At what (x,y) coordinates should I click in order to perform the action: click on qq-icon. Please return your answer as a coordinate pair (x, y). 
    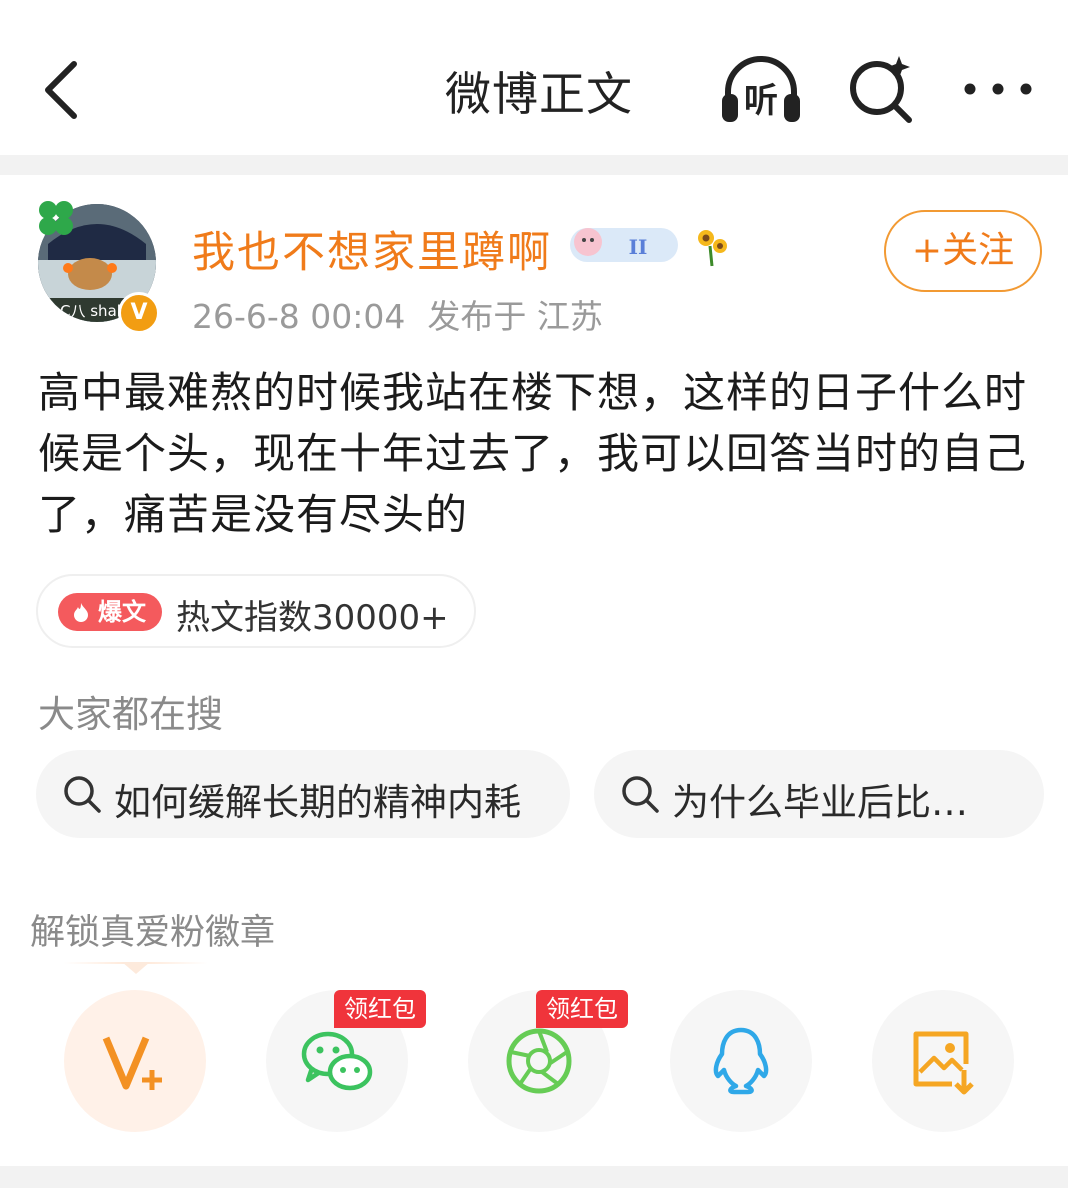
    Looking at the image, I should click on (741, 1061).